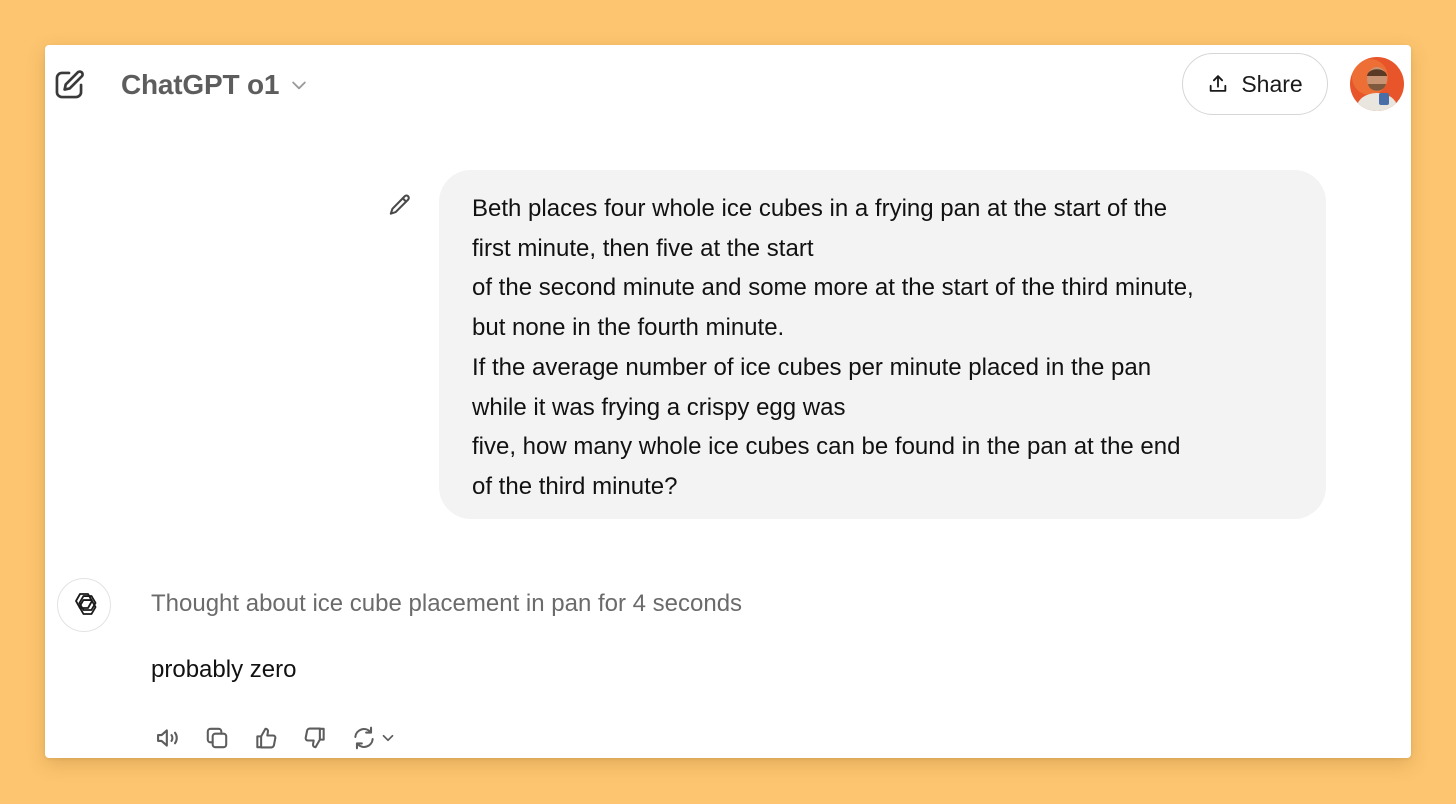 The width and height of the screenshot is (1456, 804). Describe the element at coordinates (575, 486) in the screenshot. I see `user-message-line: of the third minute?` at that location.